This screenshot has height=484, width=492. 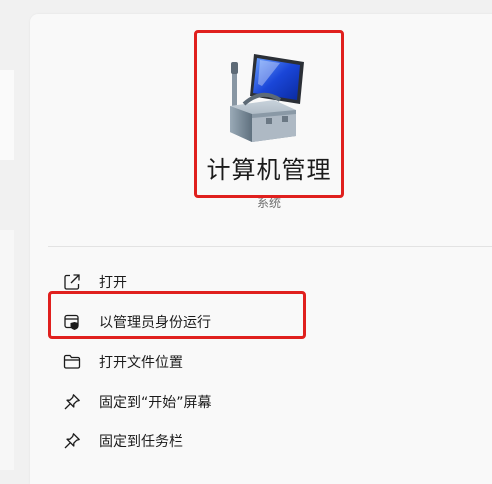 What do you see at coordinates (155, 403) in the screenshot?
I see `menu-item-label: 固定到“开始”屏幕` at bounding box center [155, 403].